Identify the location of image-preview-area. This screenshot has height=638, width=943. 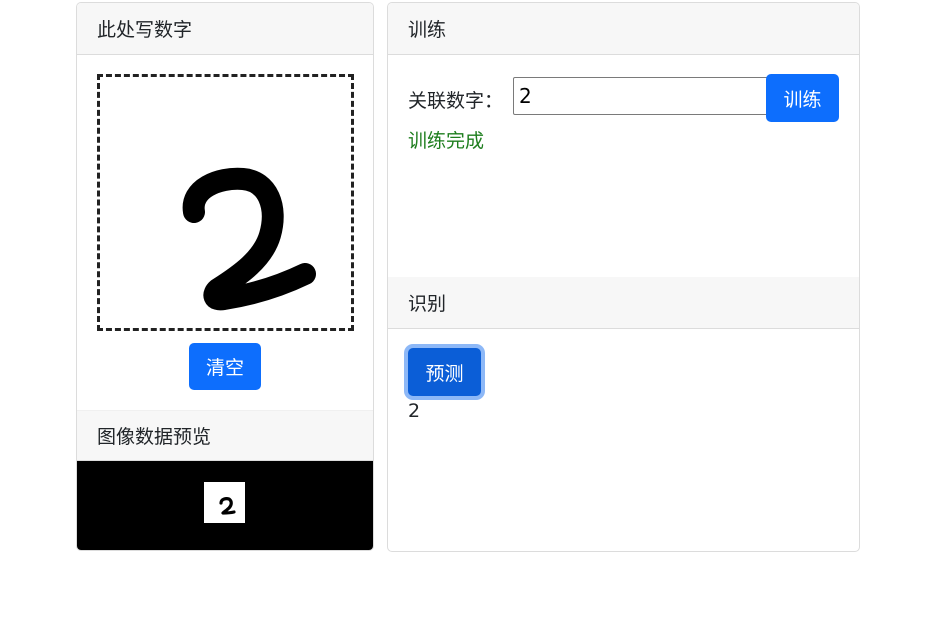
(225, 505).